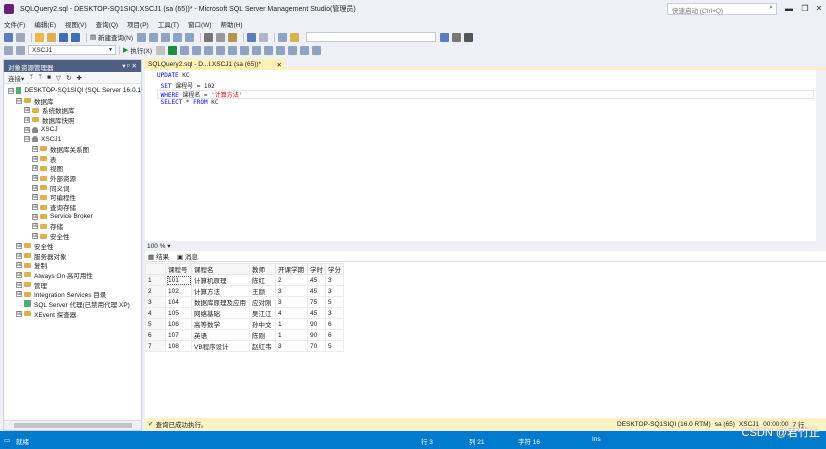 The height and width of the screenshot is (449, 826). What do you see at coordinates (178, 269) in the screenshot?
I see `column-header: 课程号` at bounding box center [178, 269].